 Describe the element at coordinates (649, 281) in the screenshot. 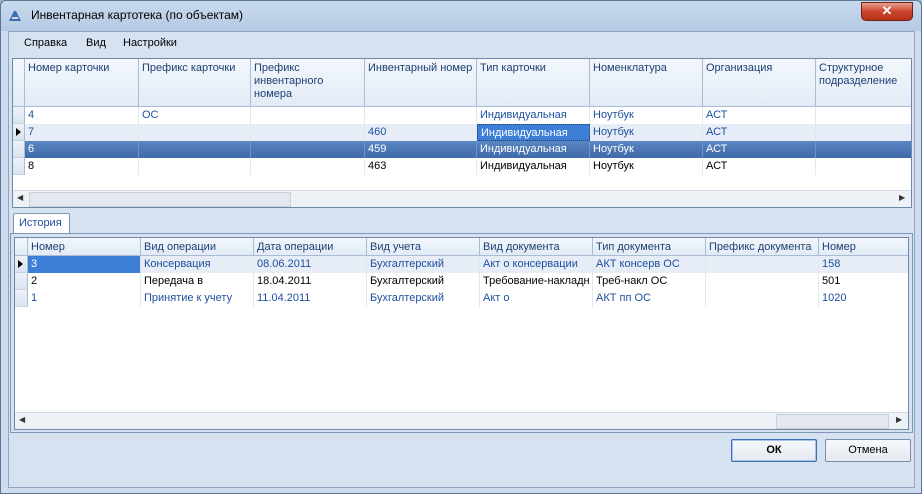

I see `cell-document-type: Треб-накл ОС` at that location.